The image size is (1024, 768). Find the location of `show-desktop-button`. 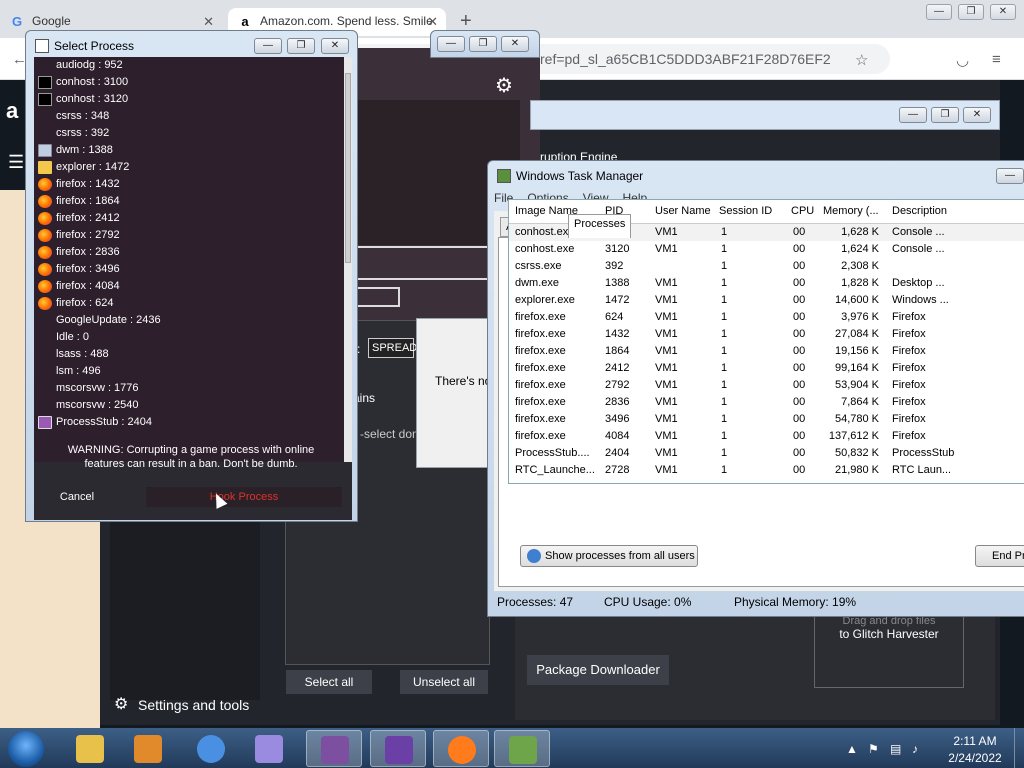

show-desktop-button is located at coordinates (1019, 748).